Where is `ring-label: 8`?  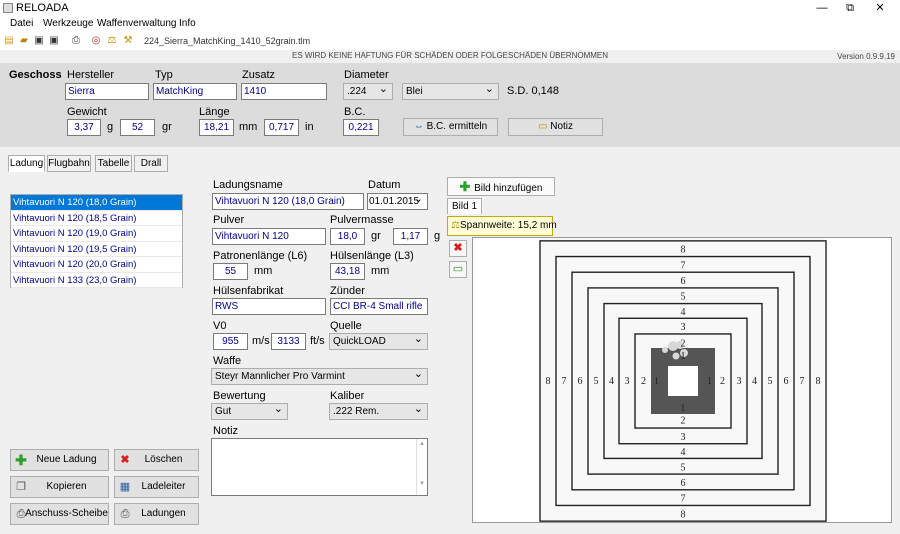
ring-label: 8 is located at coordinates (683, 250).